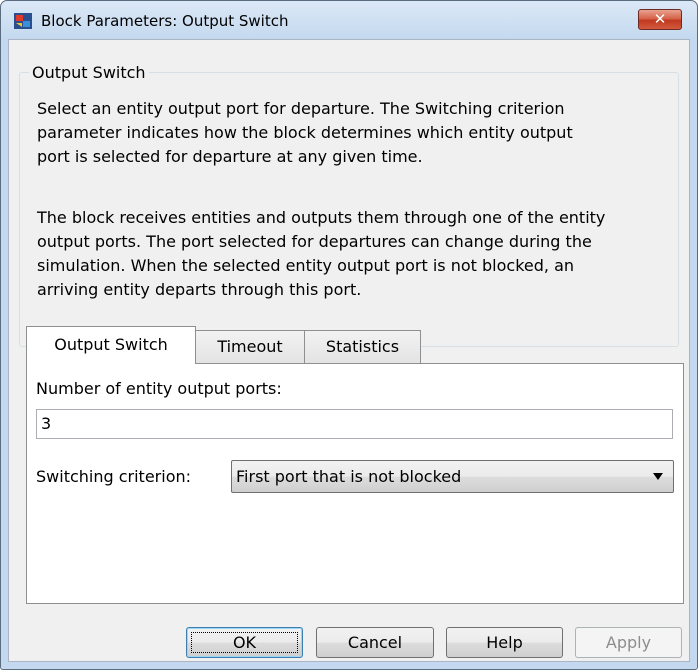  Describe the element at coordinates (111, 345) in the screenshot. I see `tab-output-switch: Output Switch` at that location.